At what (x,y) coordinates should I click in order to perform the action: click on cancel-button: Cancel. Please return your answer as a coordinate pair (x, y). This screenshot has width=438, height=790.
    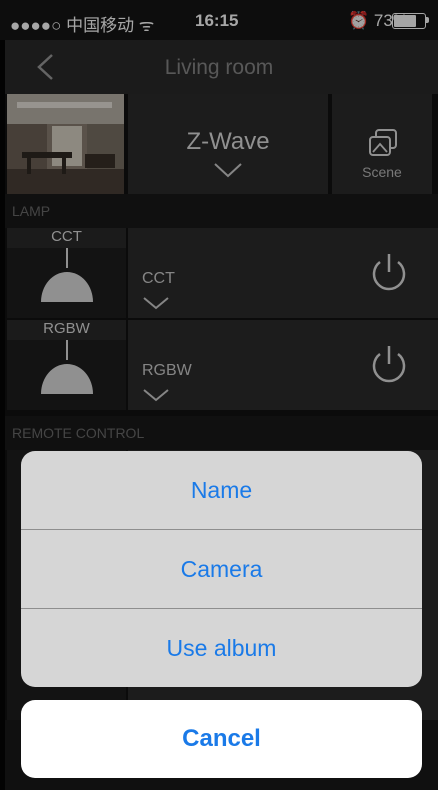
    Looking at the image, I should click on (221, 739).